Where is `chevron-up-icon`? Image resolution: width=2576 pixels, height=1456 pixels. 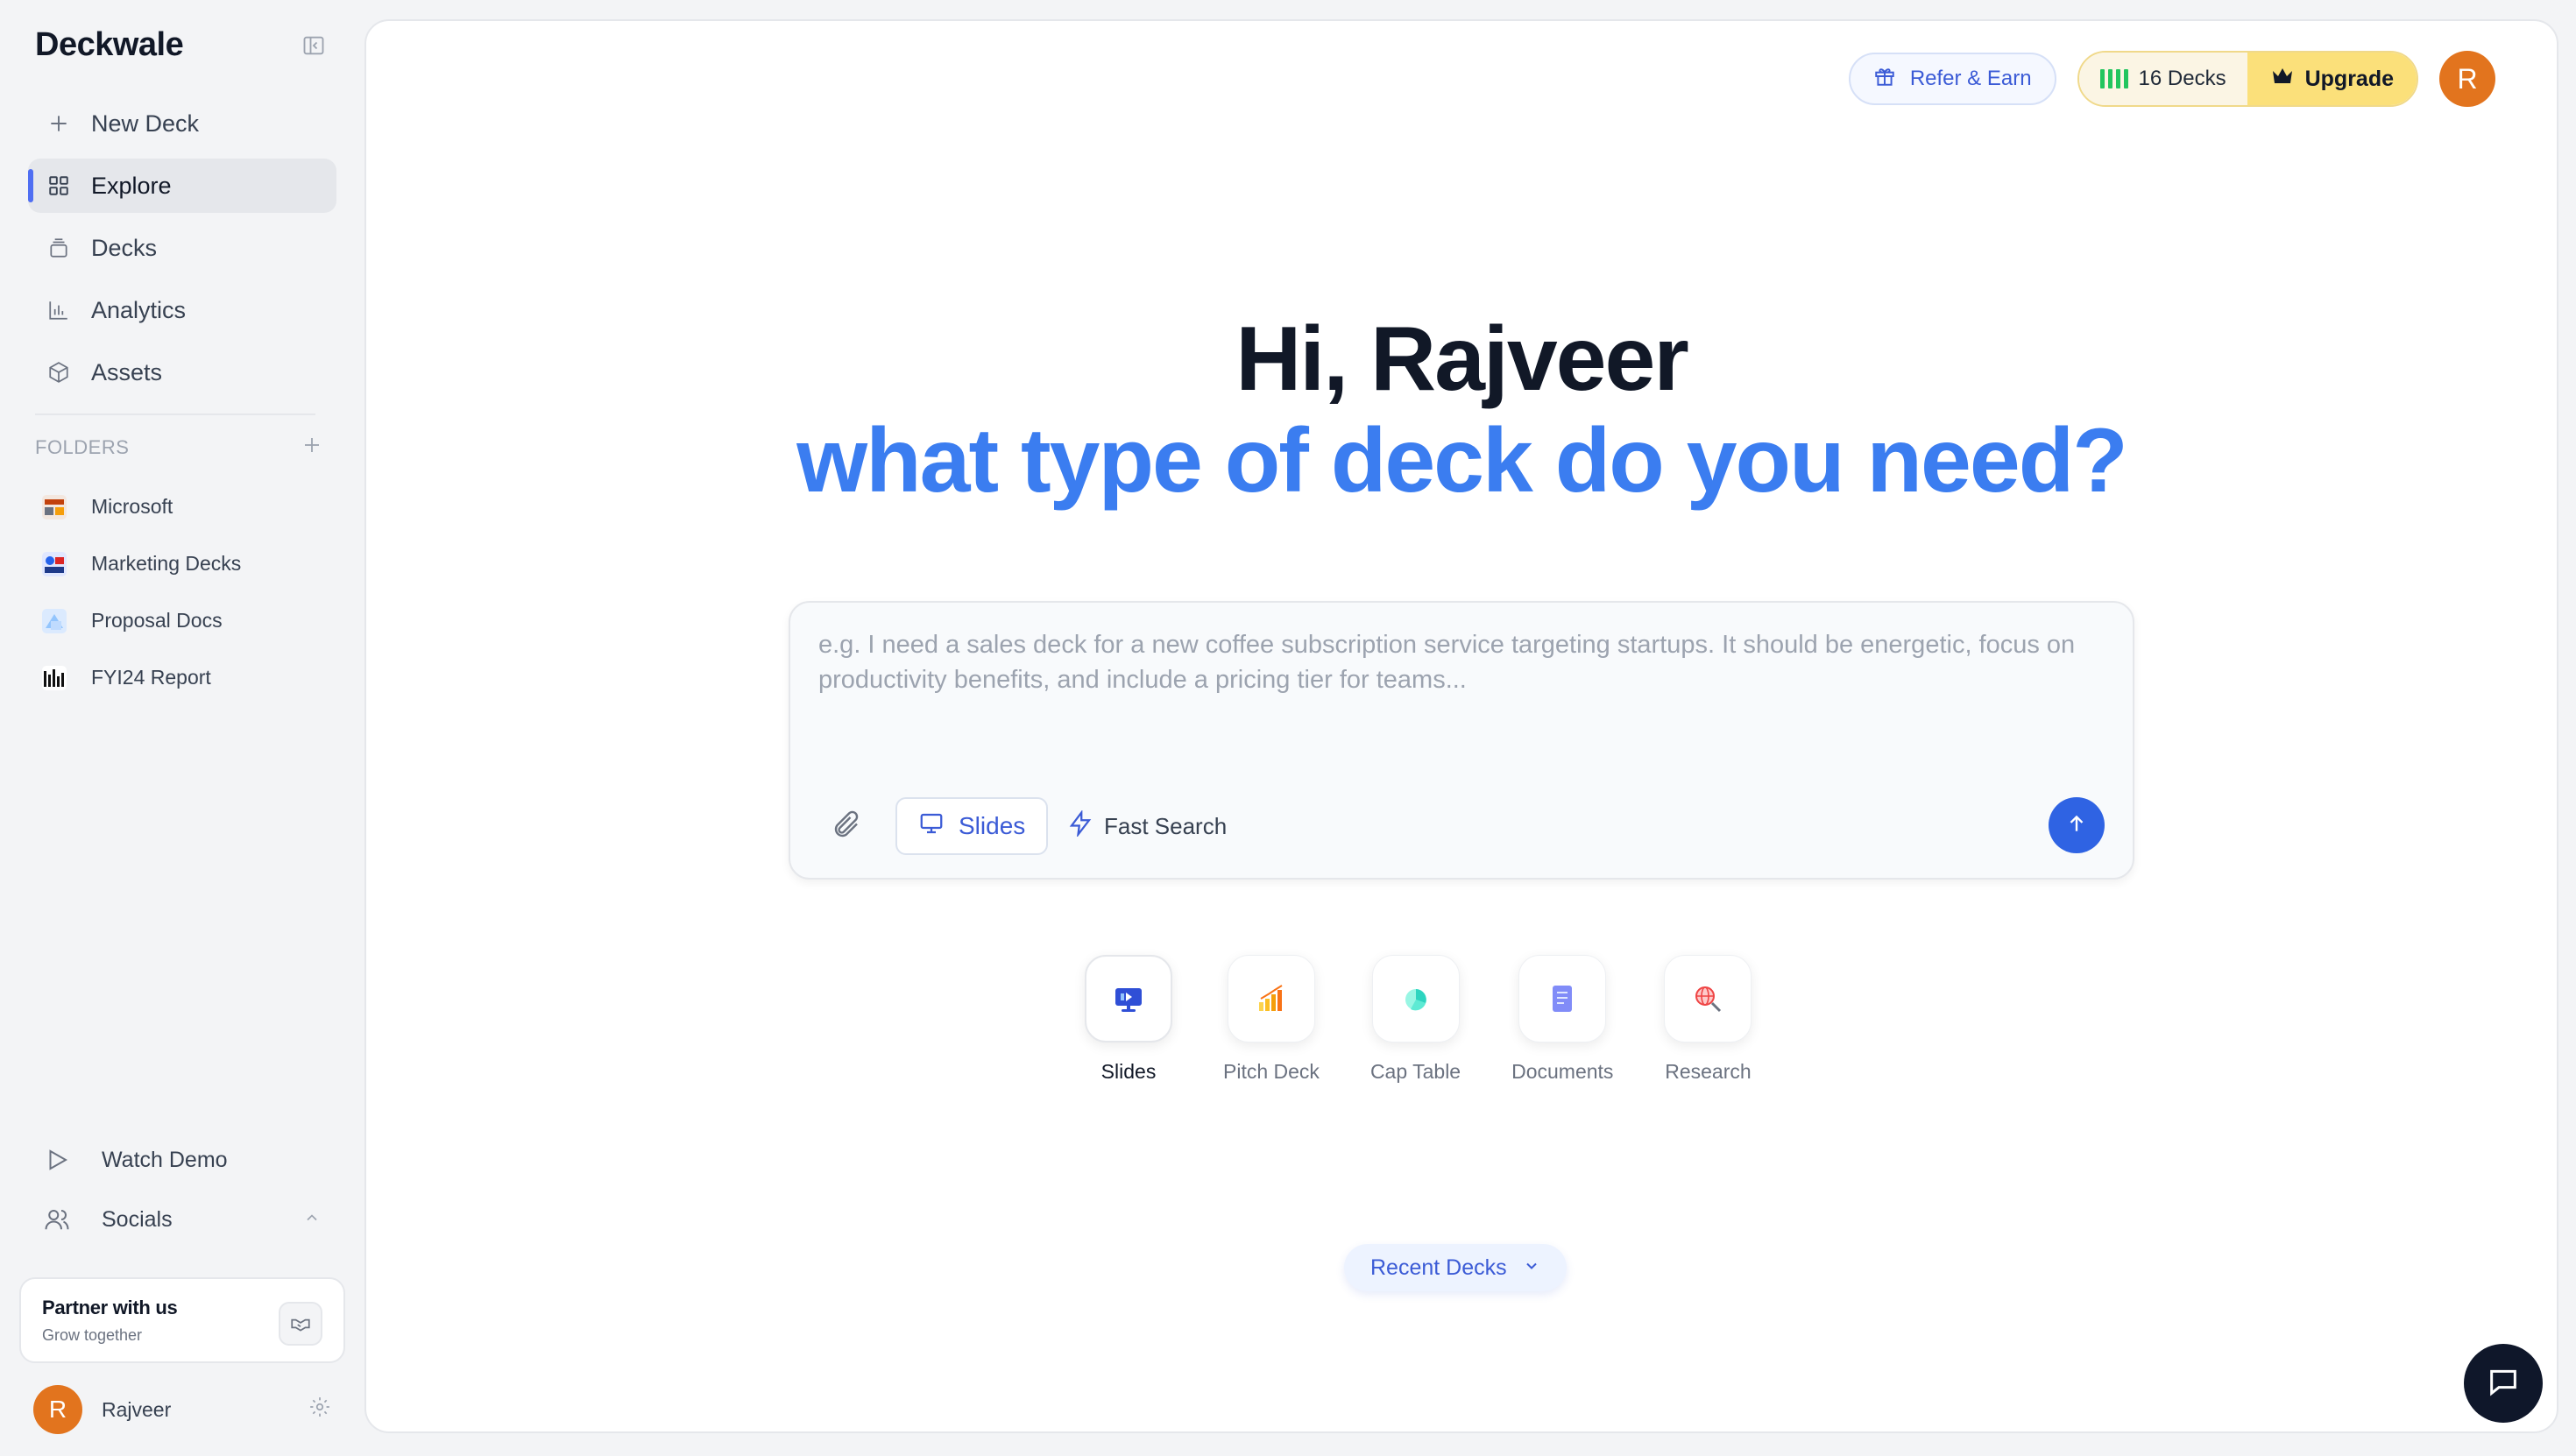
chevron-up-icon is located at coordinates (312, 1220).